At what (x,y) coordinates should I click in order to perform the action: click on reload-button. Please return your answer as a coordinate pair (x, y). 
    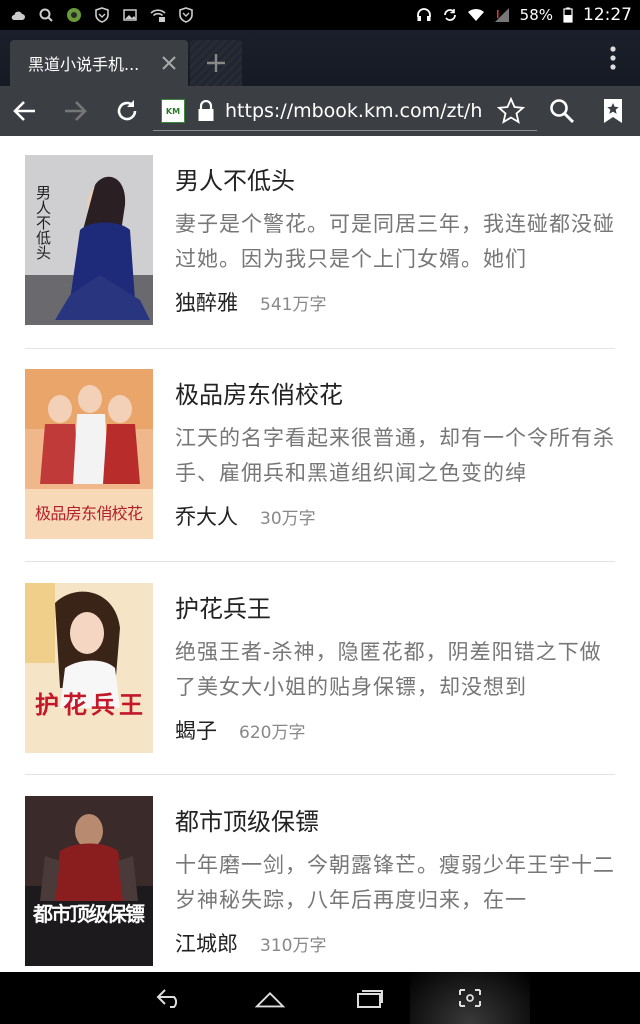
    Looking at the image, I should click on (127, 111).